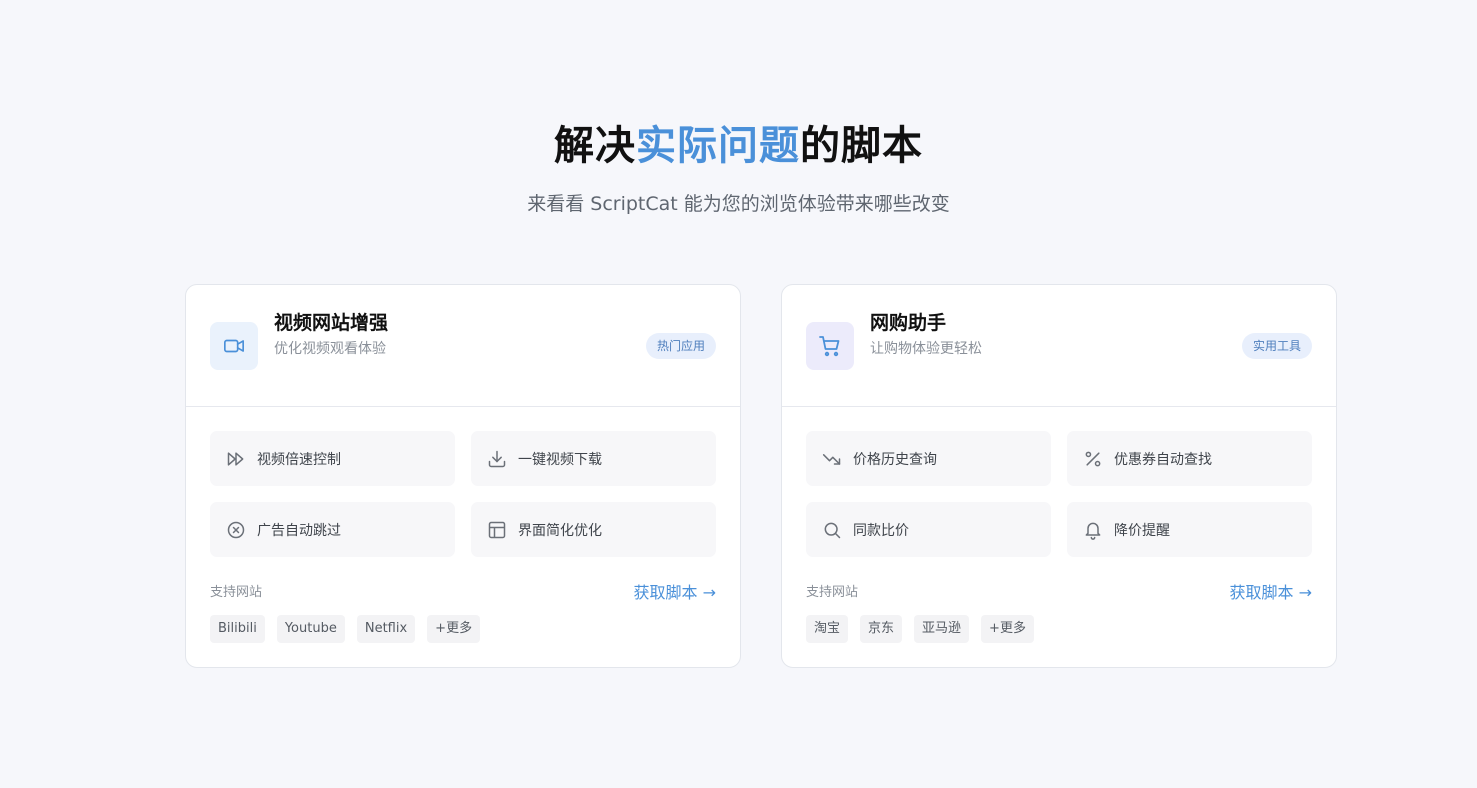 This screenshot has height=788, width=1477. I want to click on download-icon, so click(497, 459).